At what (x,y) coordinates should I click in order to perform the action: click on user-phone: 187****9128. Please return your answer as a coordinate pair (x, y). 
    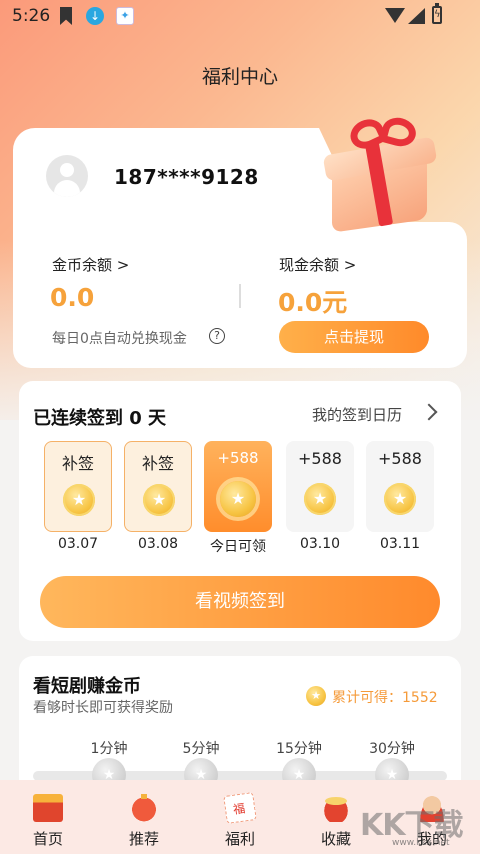
    Looking at the image, I should click on (186, 177).